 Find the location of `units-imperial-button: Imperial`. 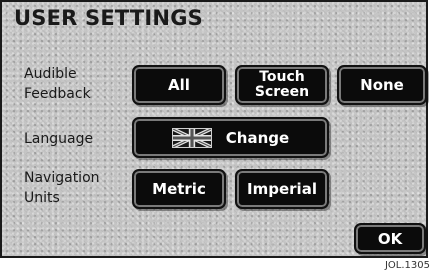

units-imperial-button: Imperial is located at coordinates (282, 189).